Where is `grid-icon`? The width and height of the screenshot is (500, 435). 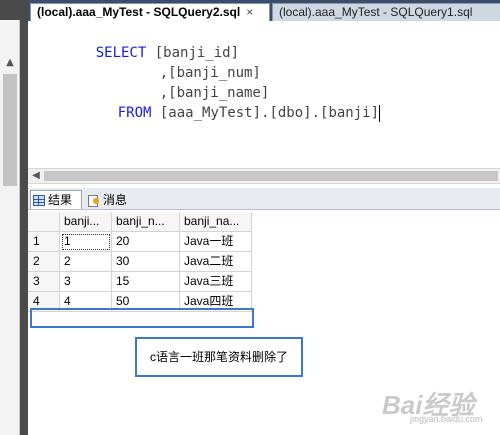
grid-icon is located at coordinates (39, 200).